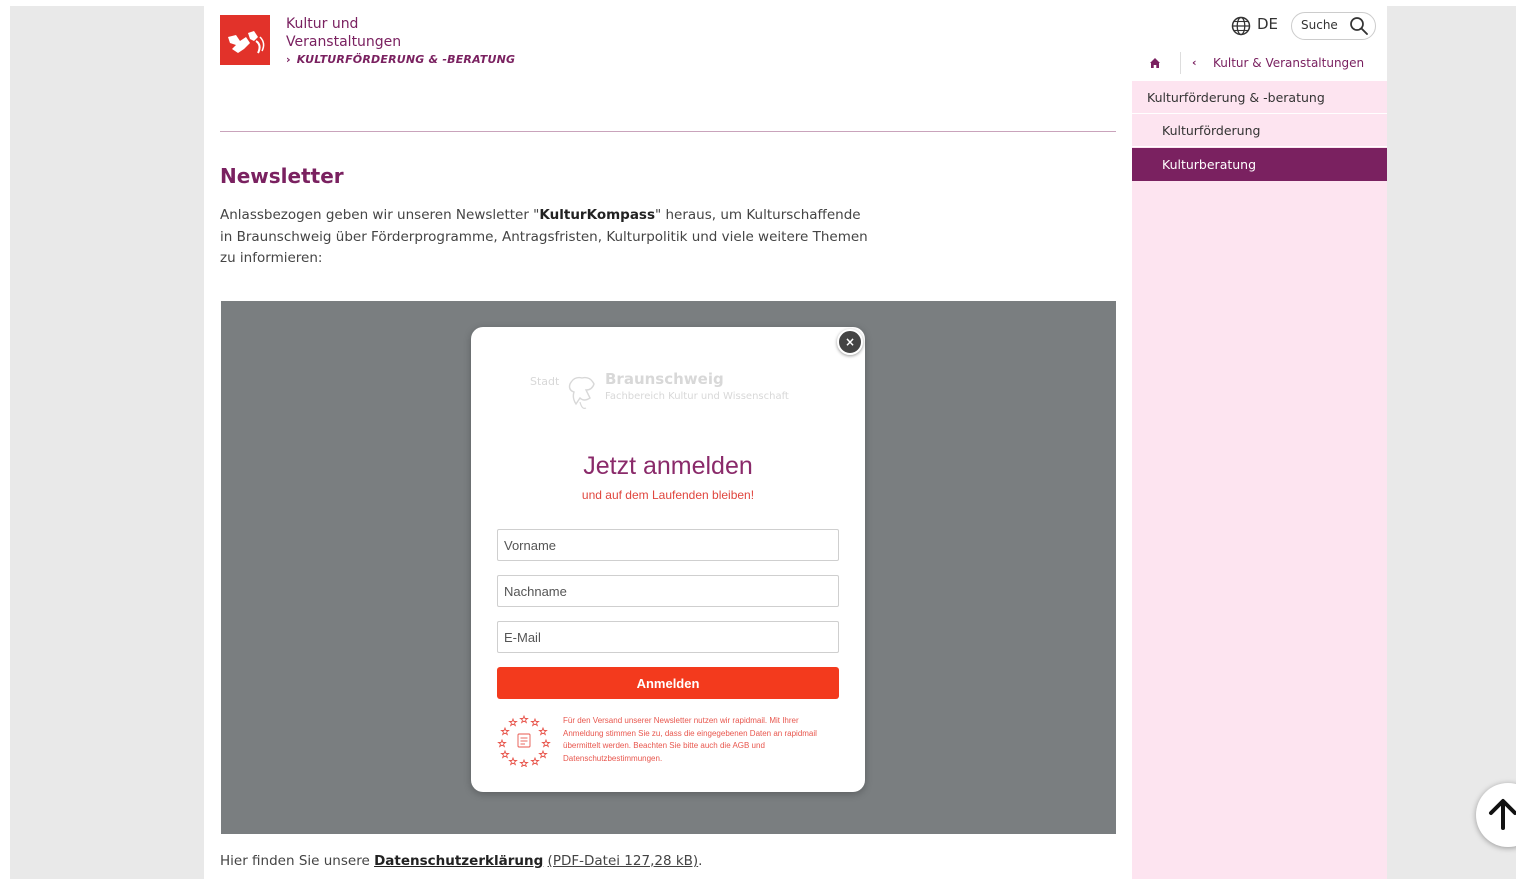  I want to click on newsletter-name: KulturKompass, so click(597, 215).